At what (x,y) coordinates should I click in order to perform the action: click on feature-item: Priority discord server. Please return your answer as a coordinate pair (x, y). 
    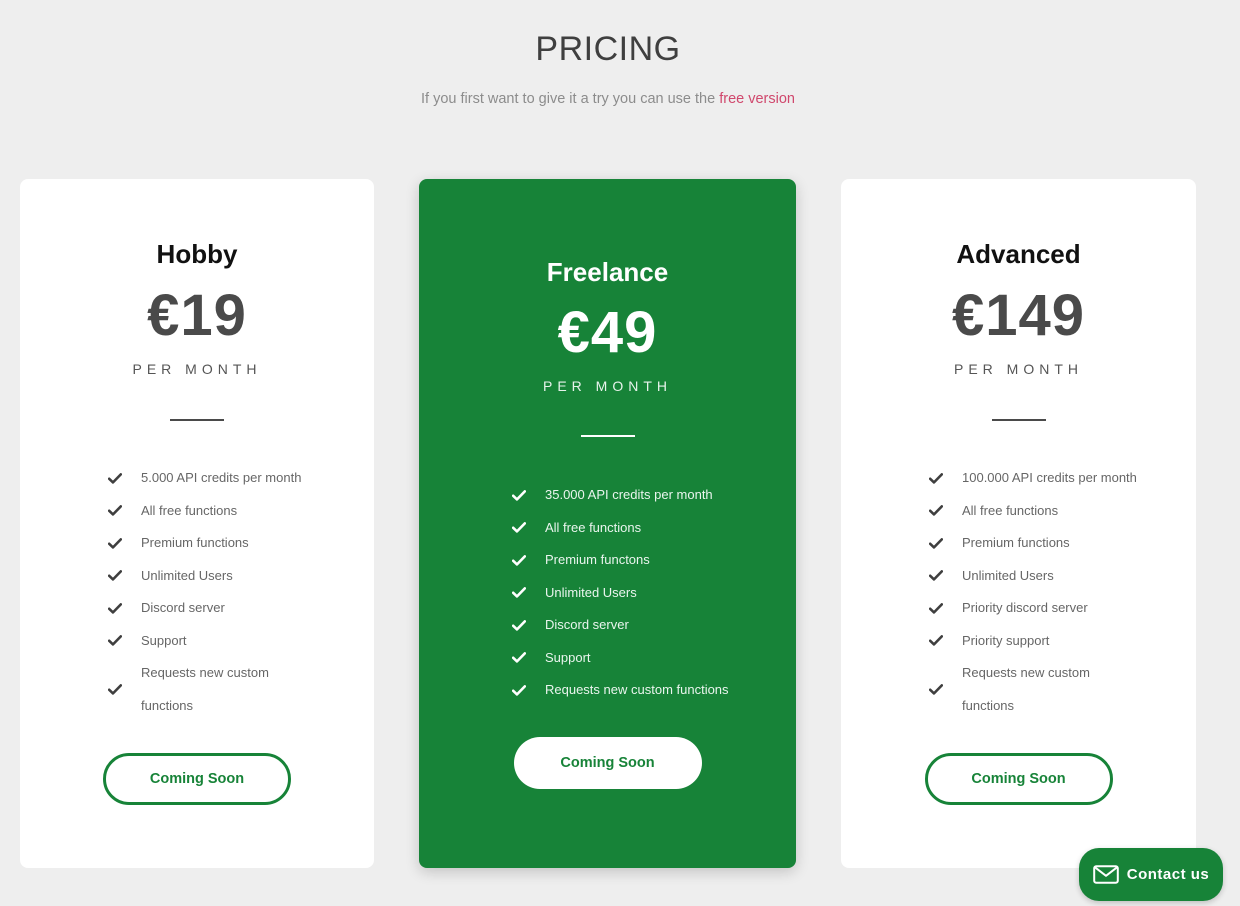
    Looking at the image, I should click on (1035, 608).